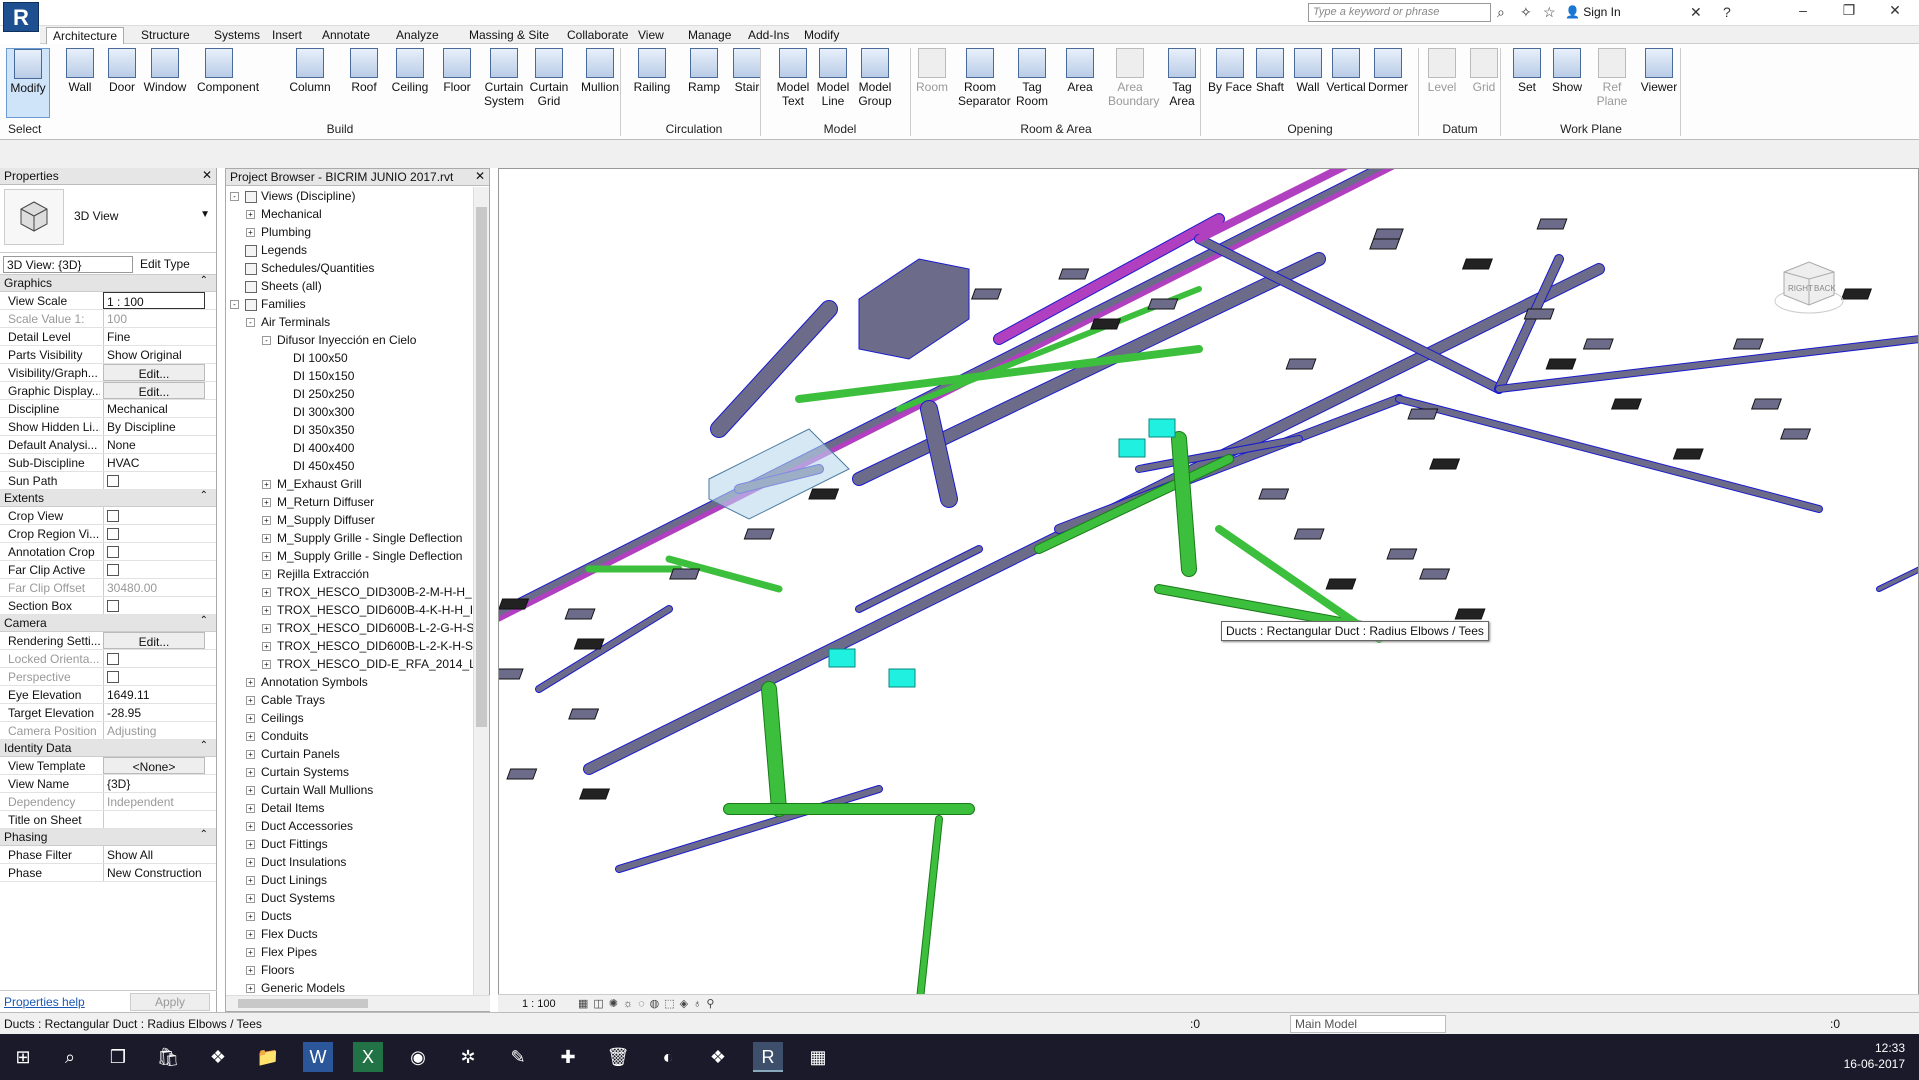 Image resolution: width=1919 pixels, height=1080 pixels. Describe the element at coordinates (350, 484) in the screenshot. I see `browser-node: + M_Exhaust Grill` at that location.